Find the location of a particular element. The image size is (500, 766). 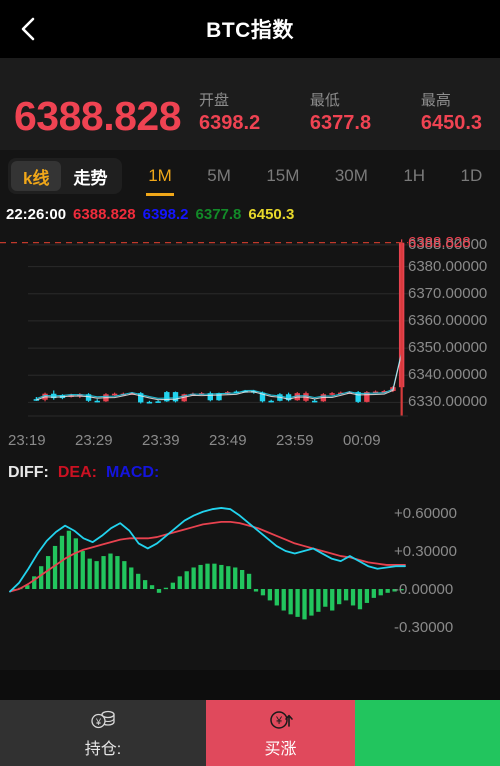

timeframe-1d: 1D is located at coordinates (472, 176).